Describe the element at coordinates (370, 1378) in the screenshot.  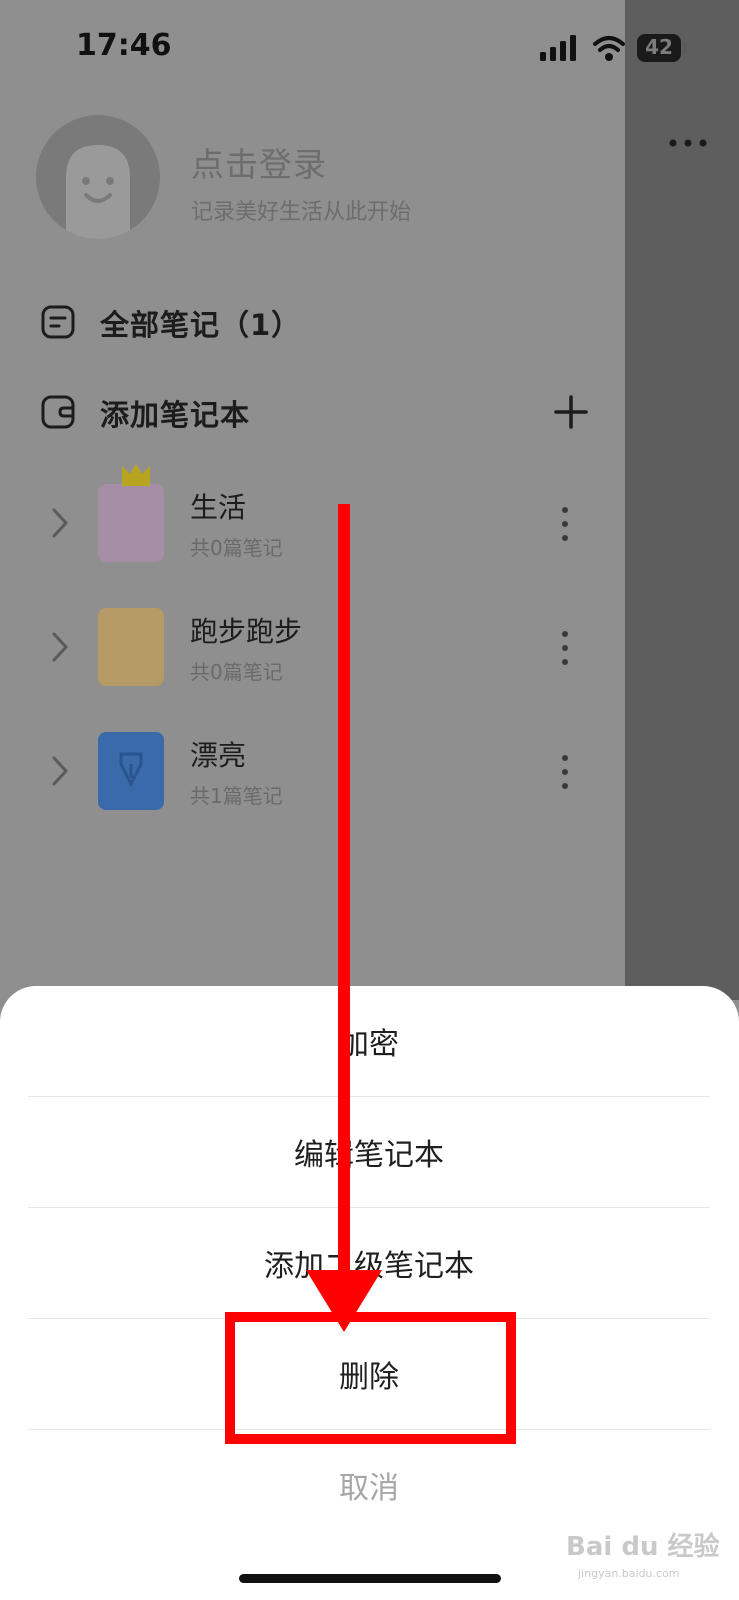
I see `annotation-highlight-box` at that location.